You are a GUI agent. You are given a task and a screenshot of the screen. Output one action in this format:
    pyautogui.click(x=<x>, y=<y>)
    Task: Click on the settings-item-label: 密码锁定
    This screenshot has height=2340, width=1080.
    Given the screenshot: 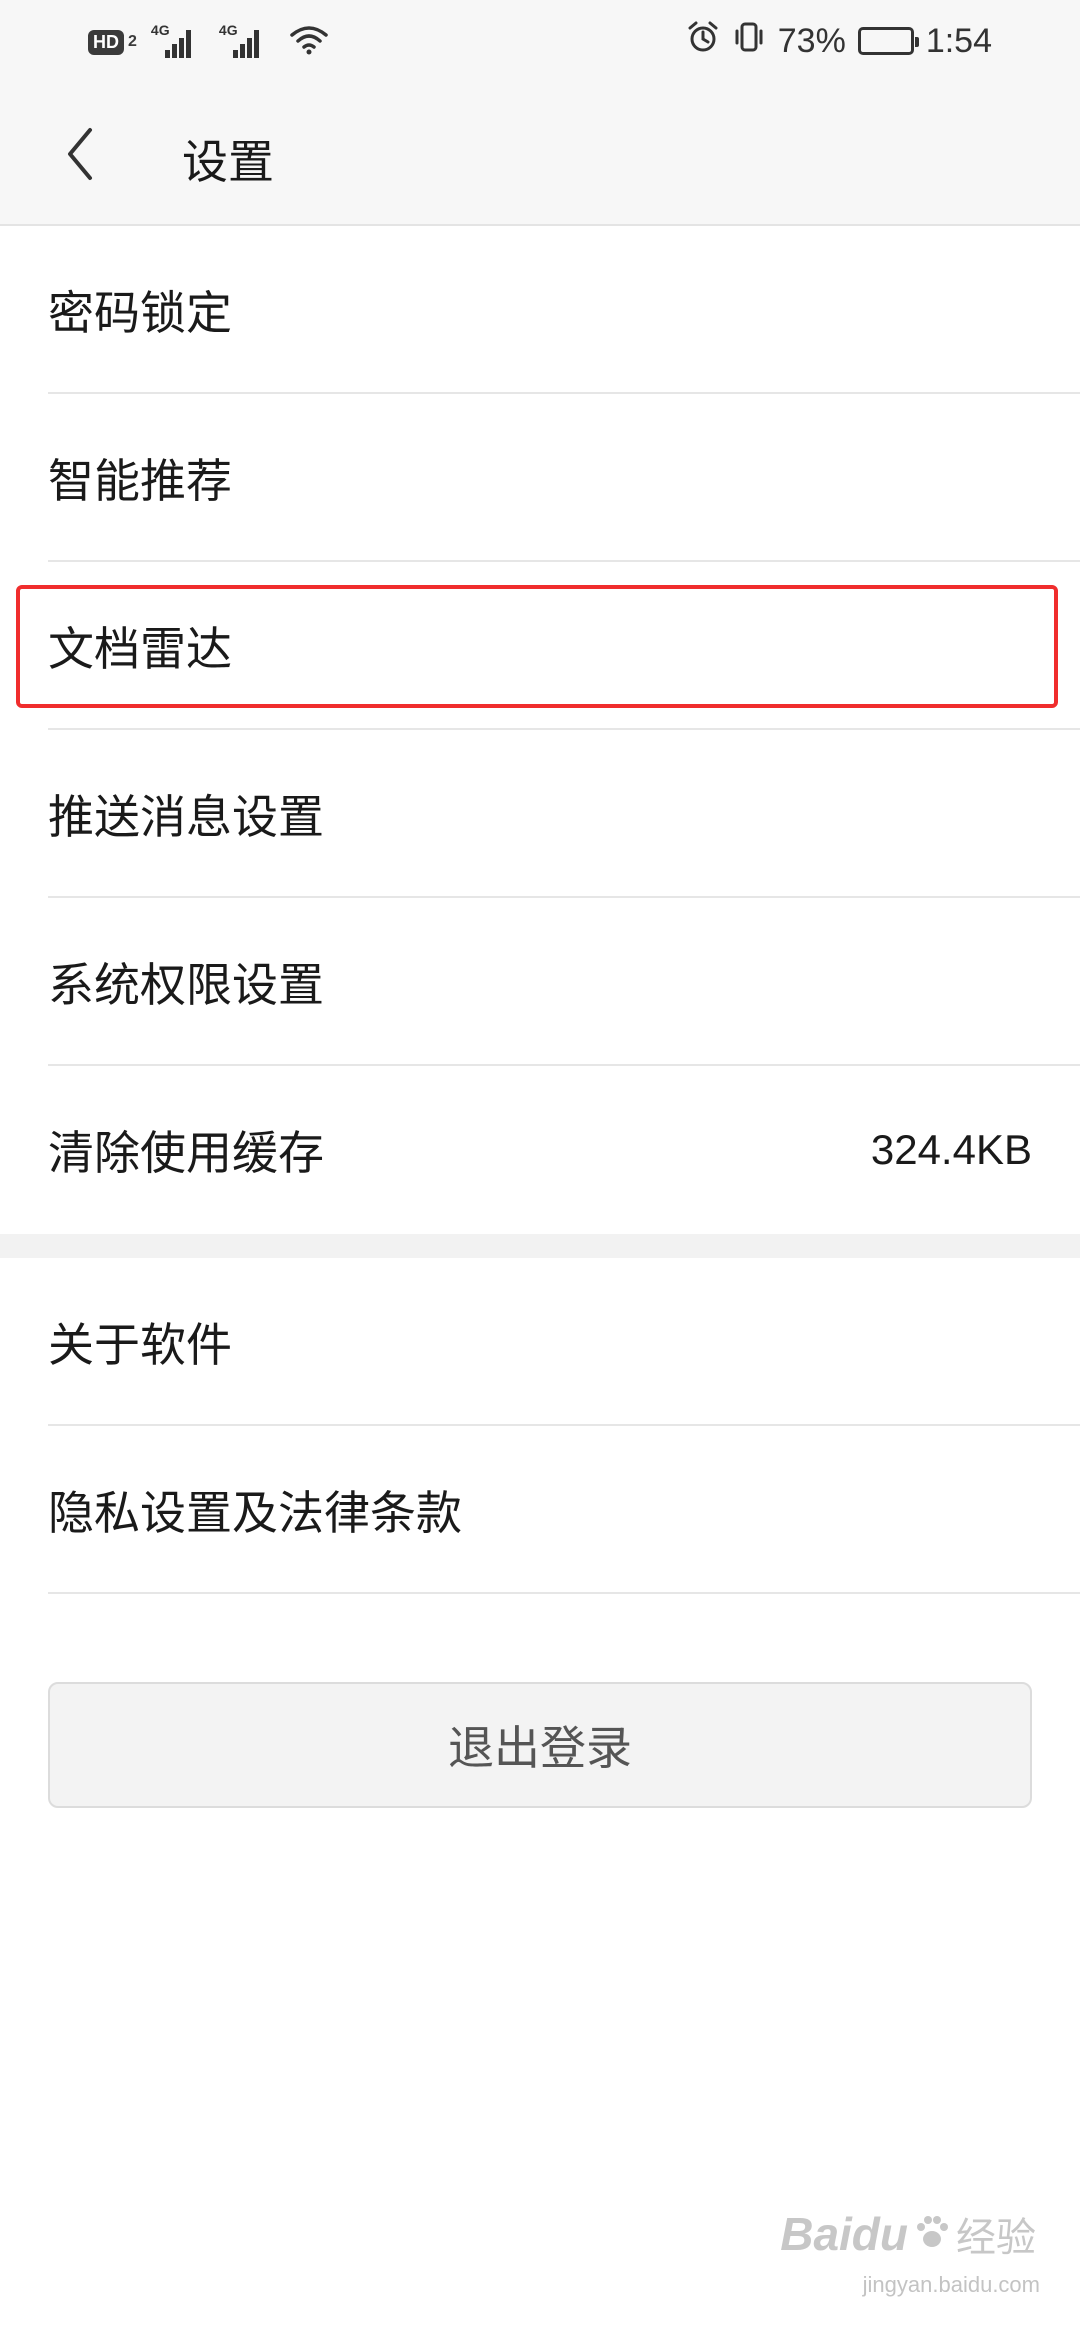 What is the action you would take?
    pyautogui.click(x=140, y=313)
    